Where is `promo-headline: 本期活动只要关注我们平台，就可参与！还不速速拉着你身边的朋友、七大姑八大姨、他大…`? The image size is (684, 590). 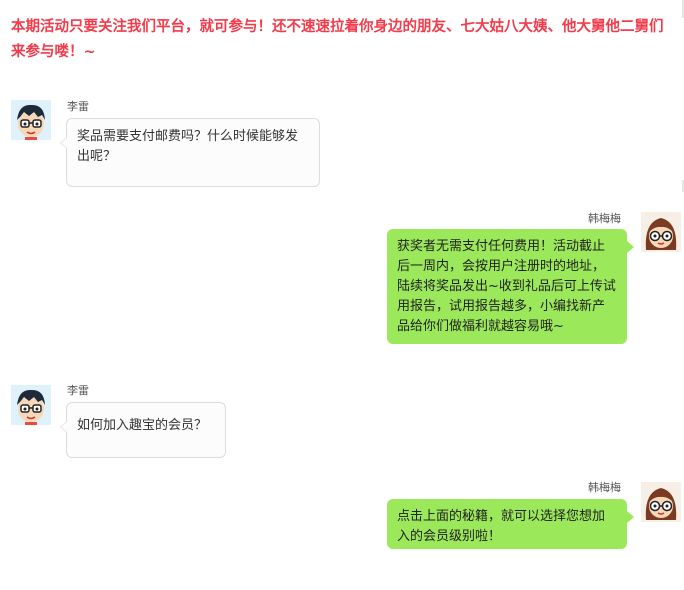 promo-headline: 本期活动只要关注我们平台，就可参与！还不速速拉着你身边的朋友、七大姑八大姨、他大… is located at coordinates (337, 39).